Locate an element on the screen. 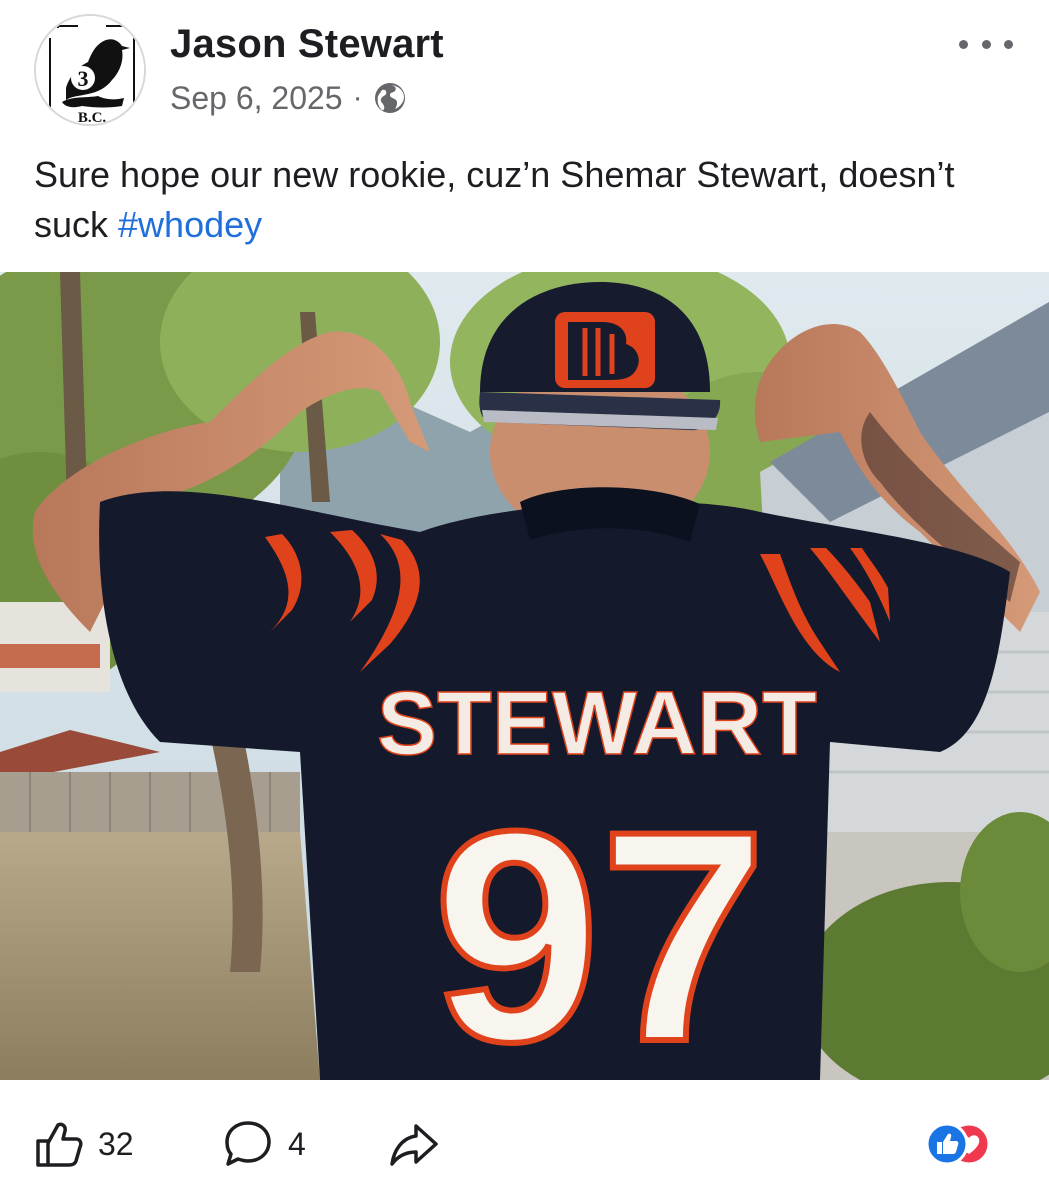 Image resolution: width=1049 pixels, height=1200 pixels. post-actions-bar: 32 4 is located at coordinates (524, 1144).